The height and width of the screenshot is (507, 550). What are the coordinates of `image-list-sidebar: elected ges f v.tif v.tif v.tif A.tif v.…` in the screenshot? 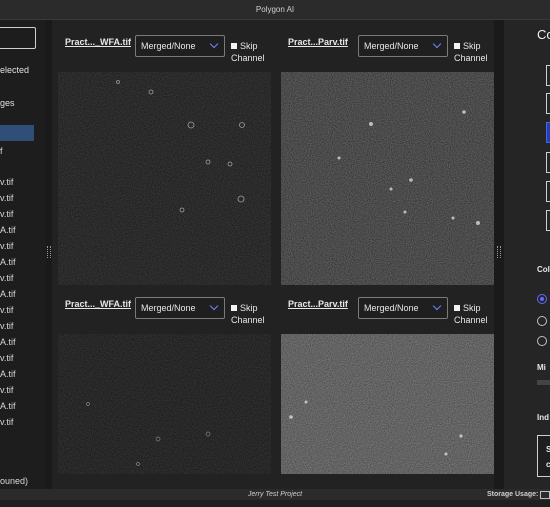 It's located at (23, 254).